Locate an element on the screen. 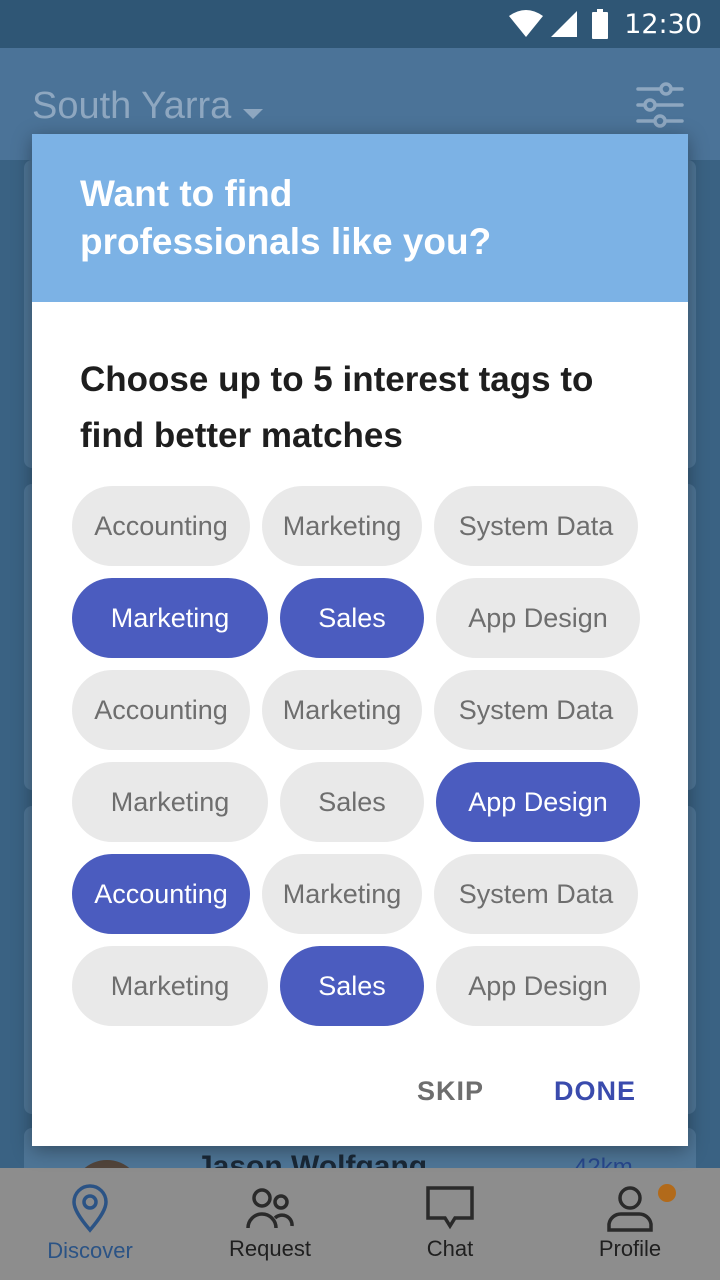 This screenshot has width=720, height=1280. nav-label: Profile is located at coordinates (630, 1248).